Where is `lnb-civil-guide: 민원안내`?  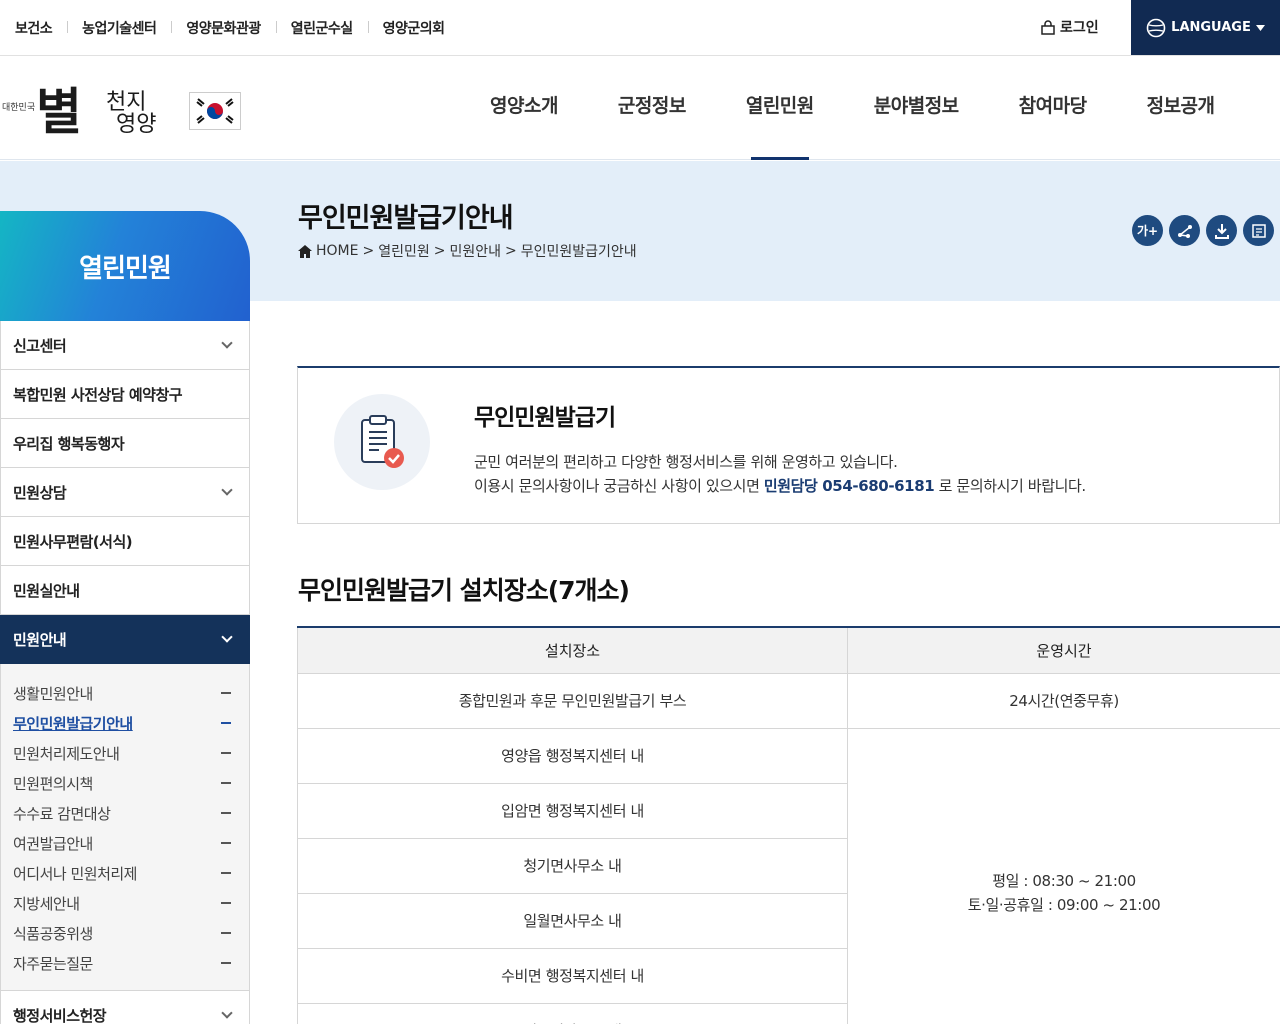
lnb-civil-guide: 민원안내 is located at coordinates (125, 639).